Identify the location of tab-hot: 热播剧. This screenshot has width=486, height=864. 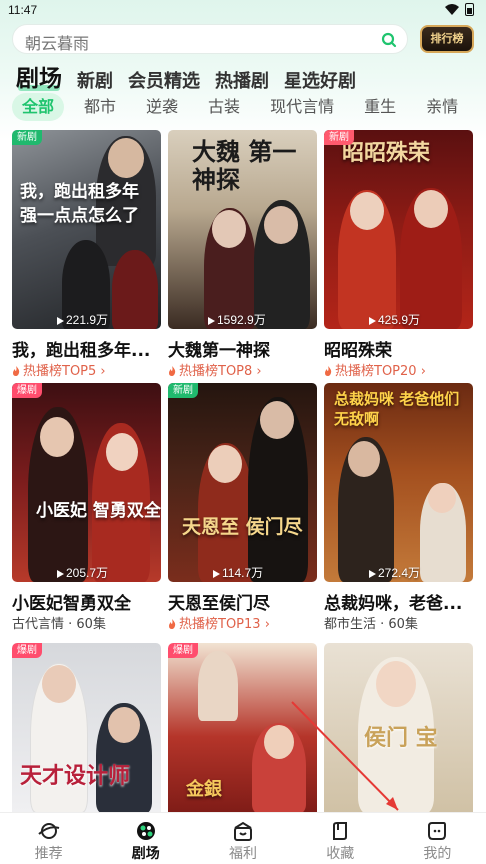
(242, 80).